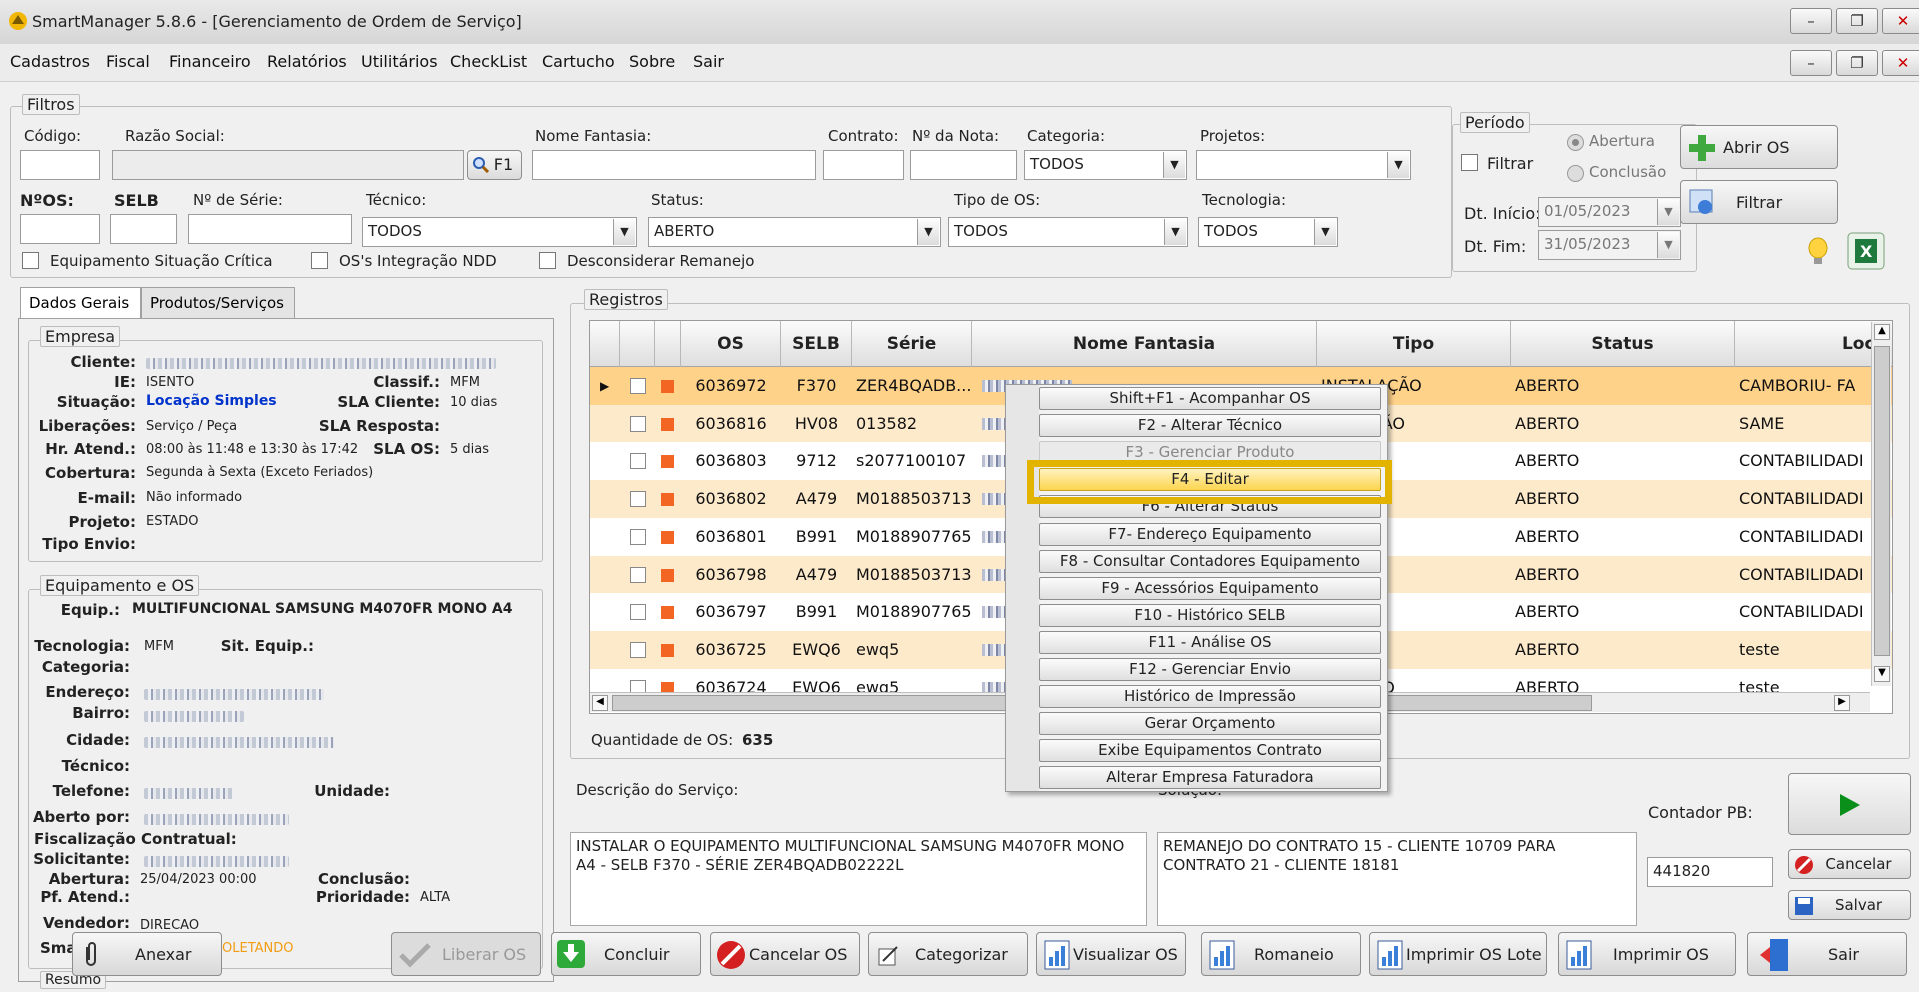  What do you see at coordinates (1857, 63) in the screenshot?
I see `mdi-maximize-button: ❐` at bounding box center [1857, 63].